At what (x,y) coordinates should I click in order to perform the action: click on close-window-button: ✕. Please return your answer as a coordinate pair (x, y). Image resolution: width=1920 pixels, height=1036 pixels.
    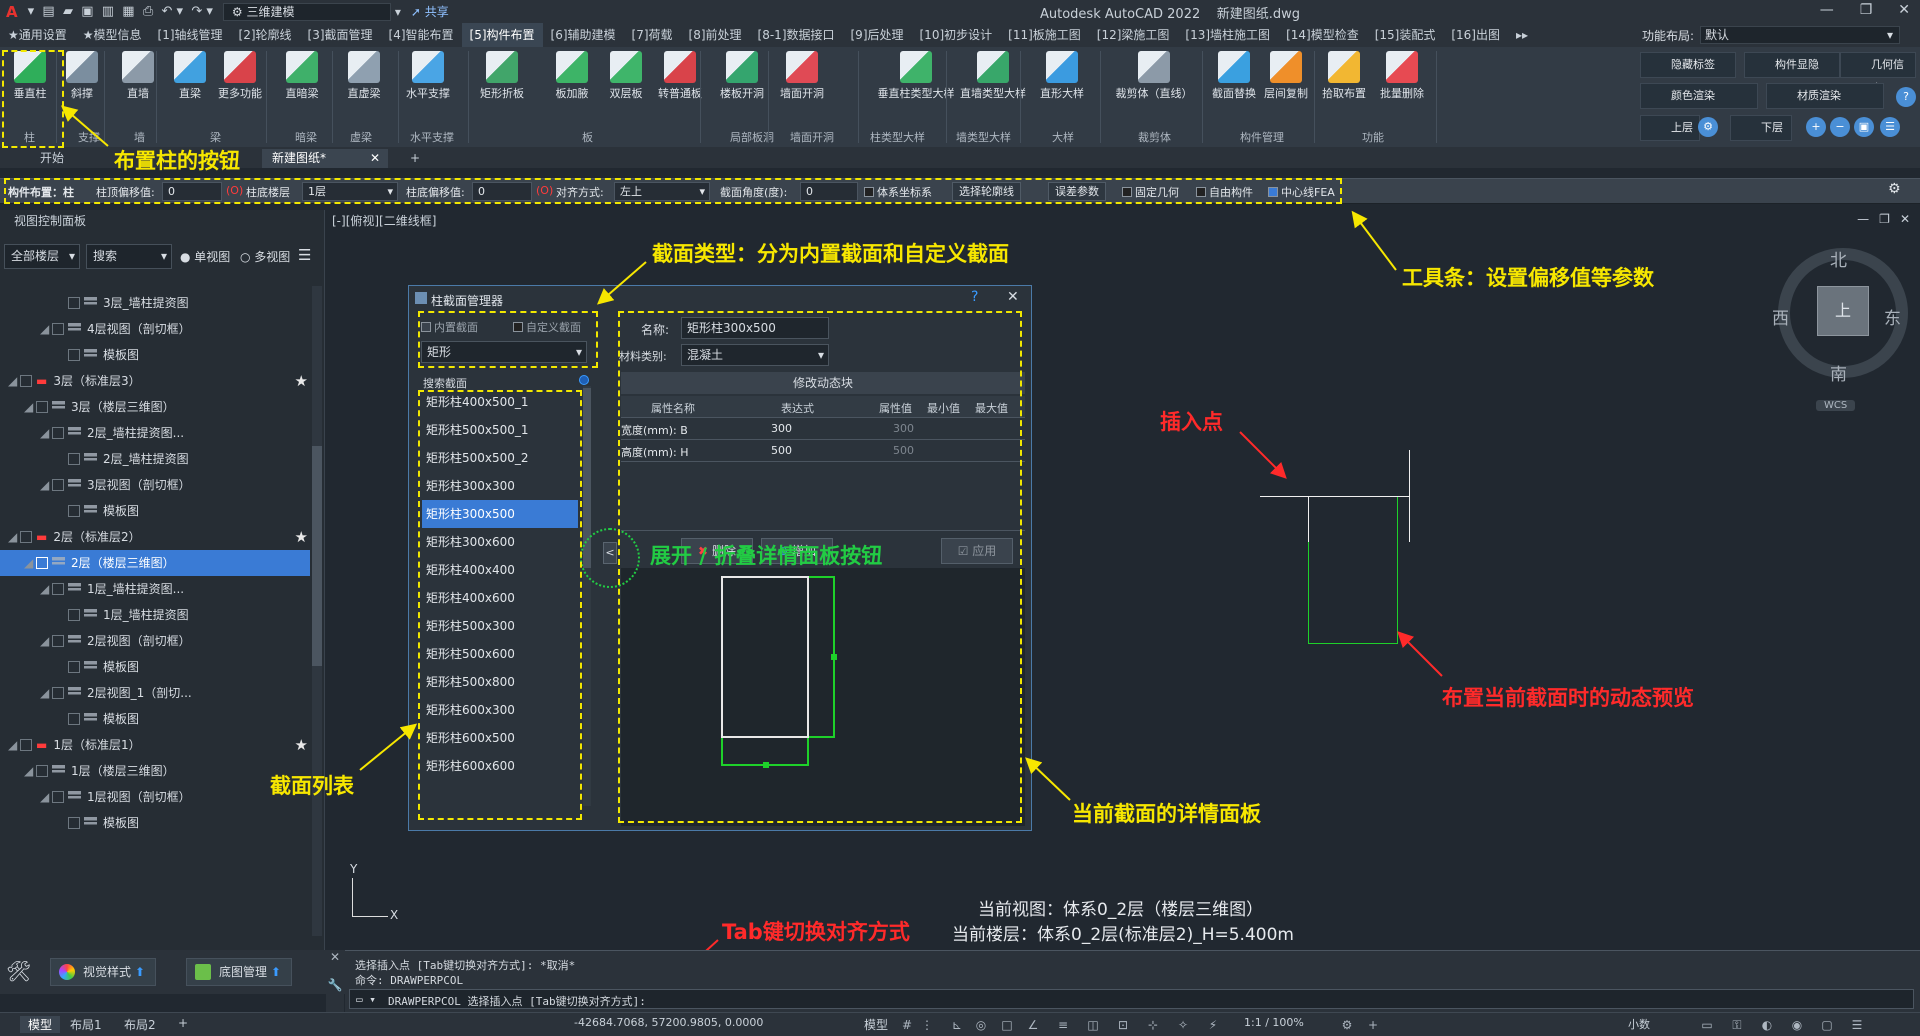
    Looking at the image, I should click on (1904, 10).